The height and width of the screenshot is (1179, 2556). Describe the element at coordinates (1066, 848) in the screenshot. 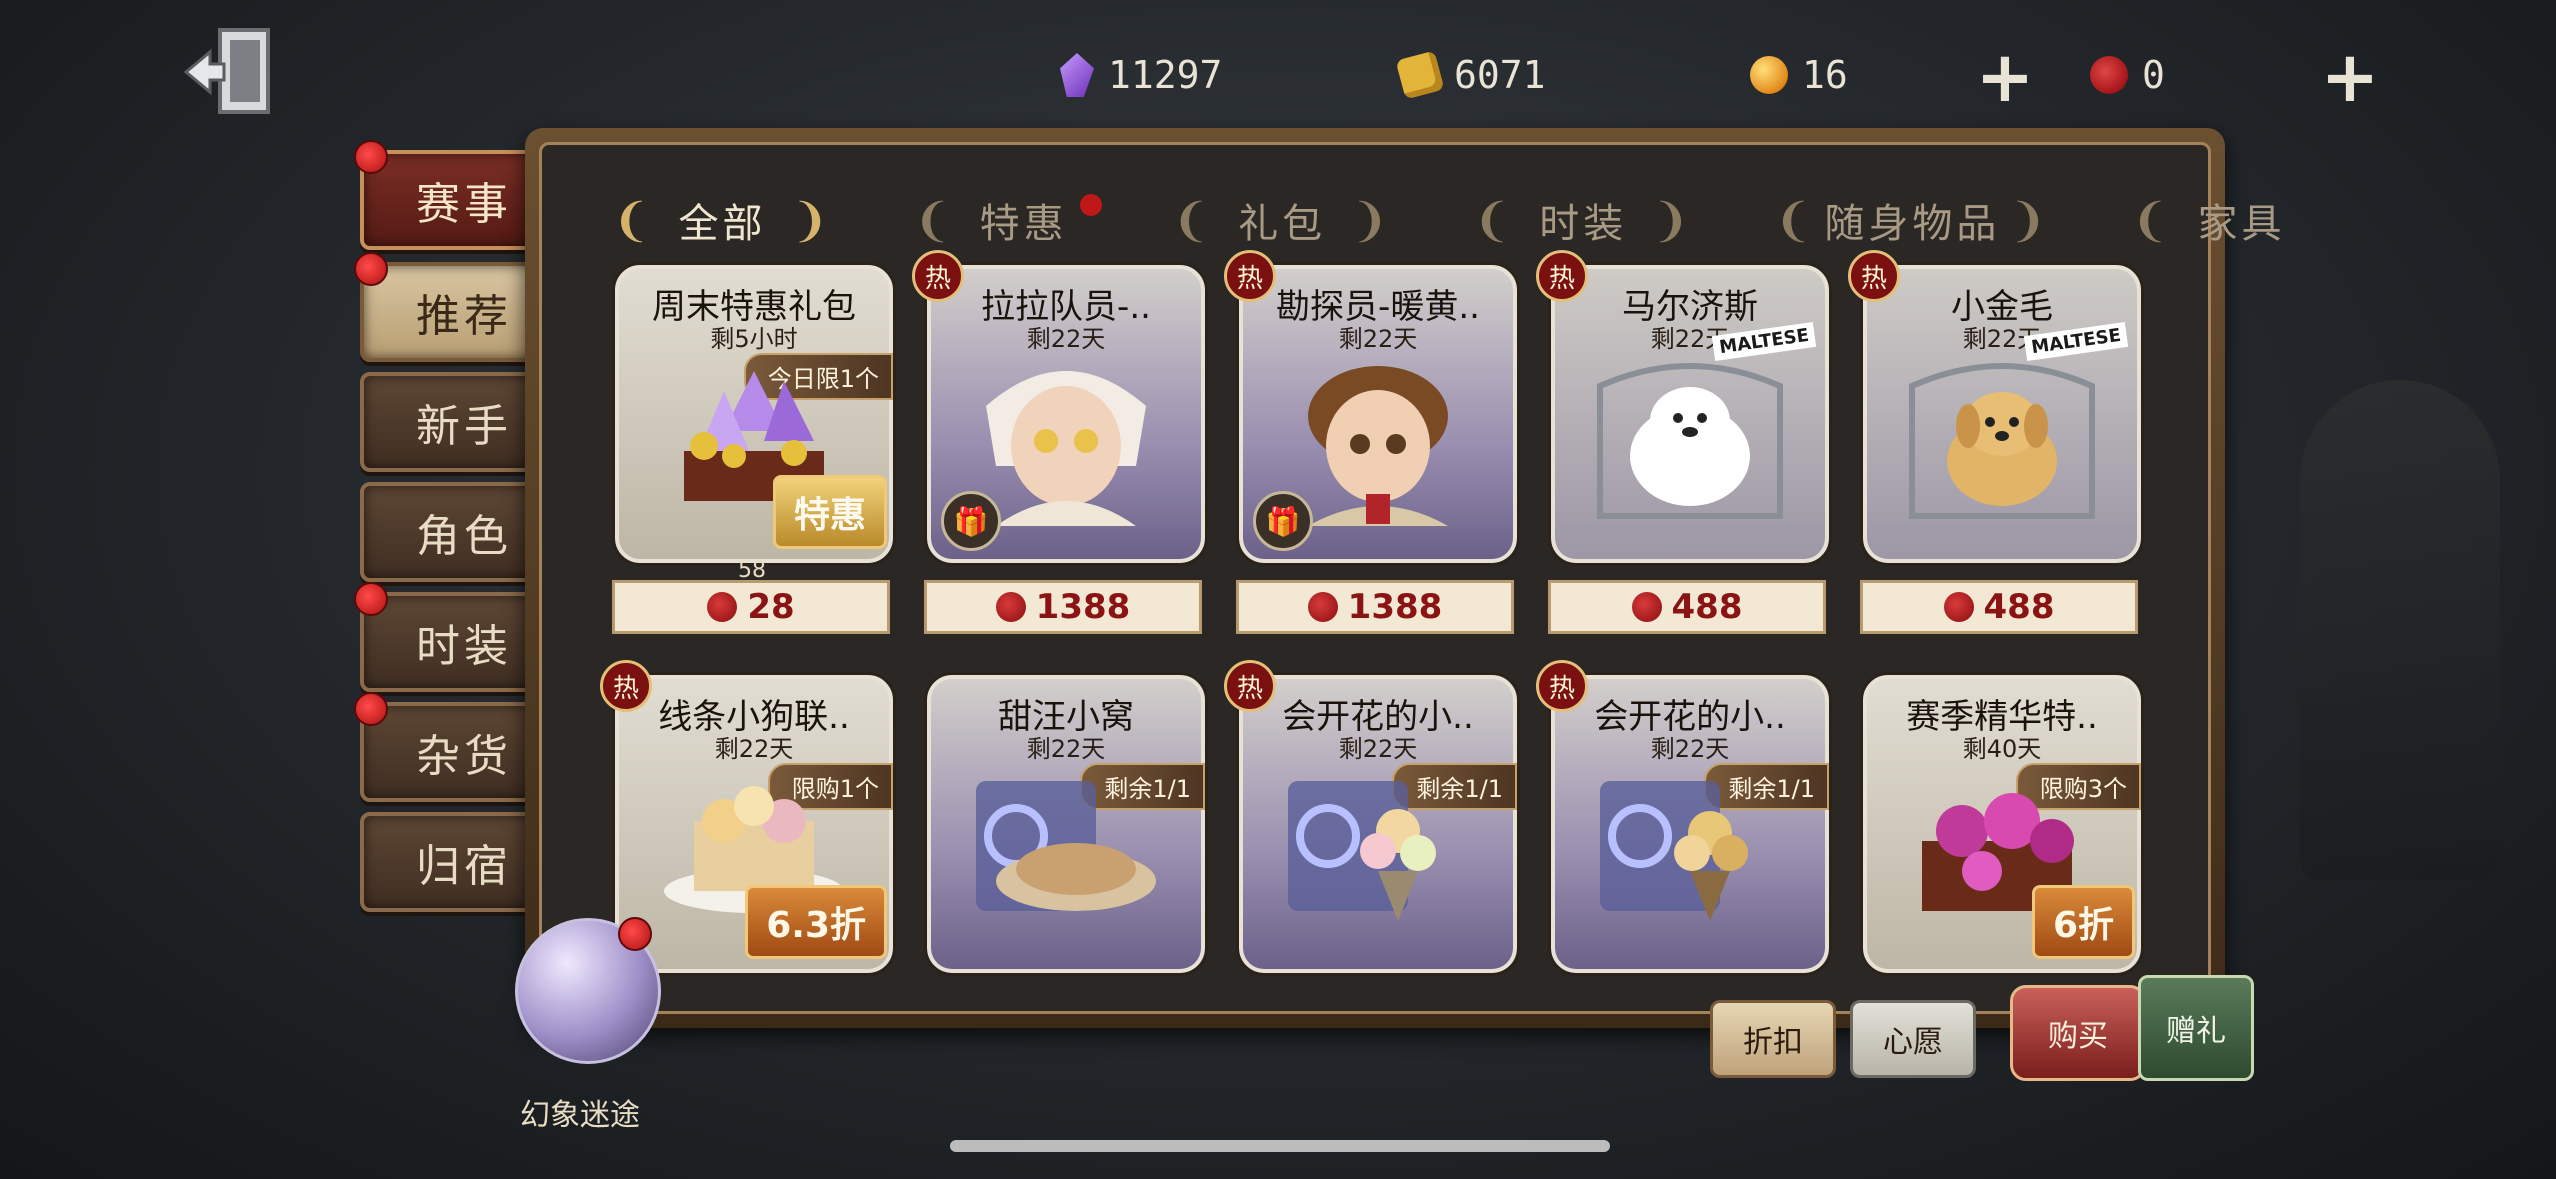

I see `dog-bed-art` at that location.